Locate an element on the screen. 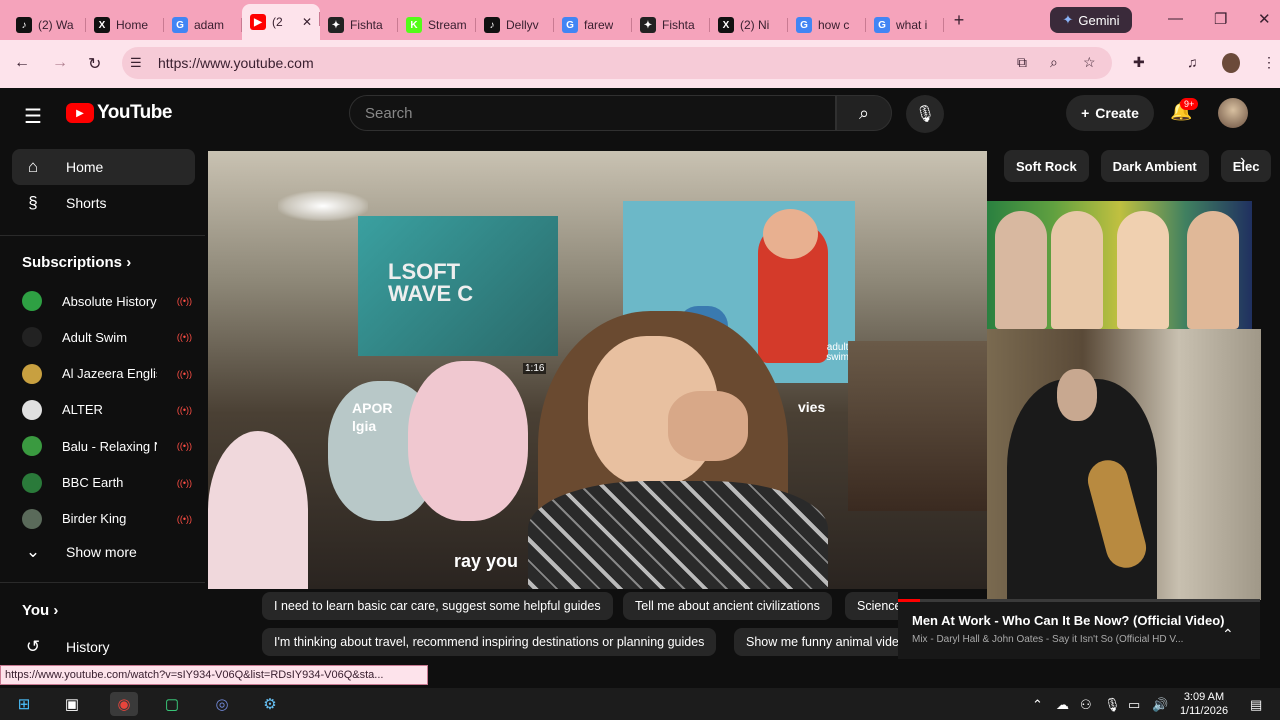 This screenshot has height=720, width=1280. chips-next-icon: › is located at coordinates (1242, 161).